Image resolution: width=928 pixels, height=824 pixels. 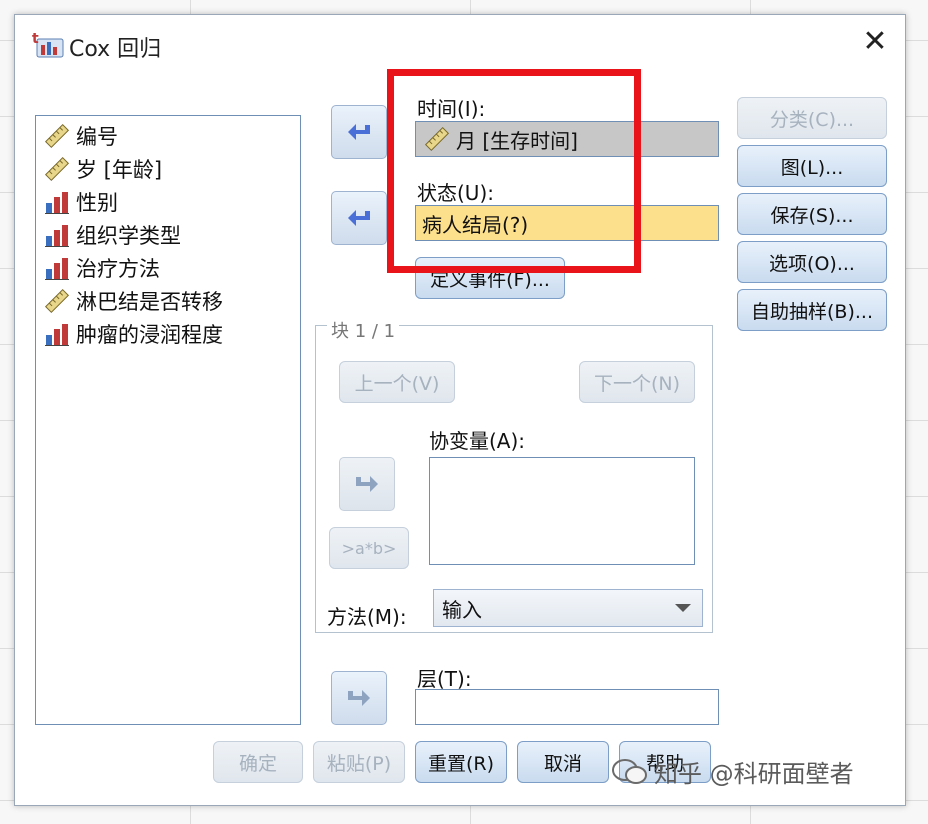 I want to click on strata-field, so click(x=567, y=707).